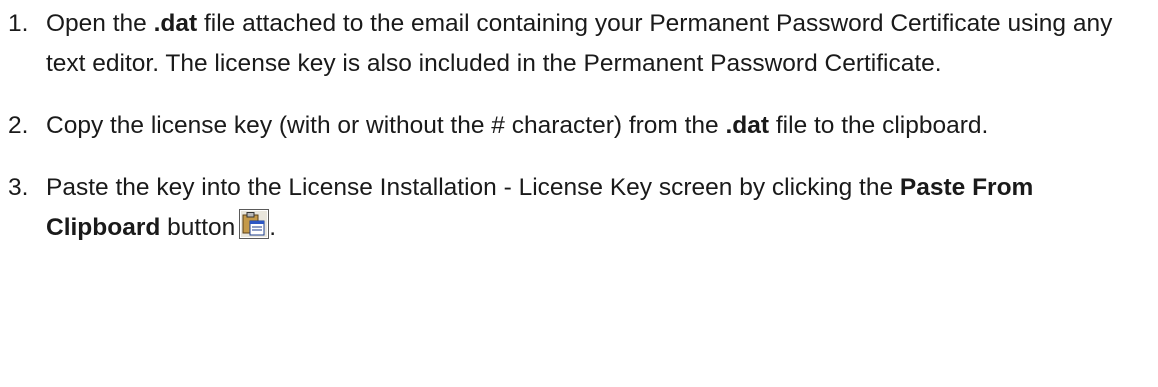  What do you see at coordinates (18, 125) in the screenshot?
I see `step-number: 2.` at bounding box center [18, 125].